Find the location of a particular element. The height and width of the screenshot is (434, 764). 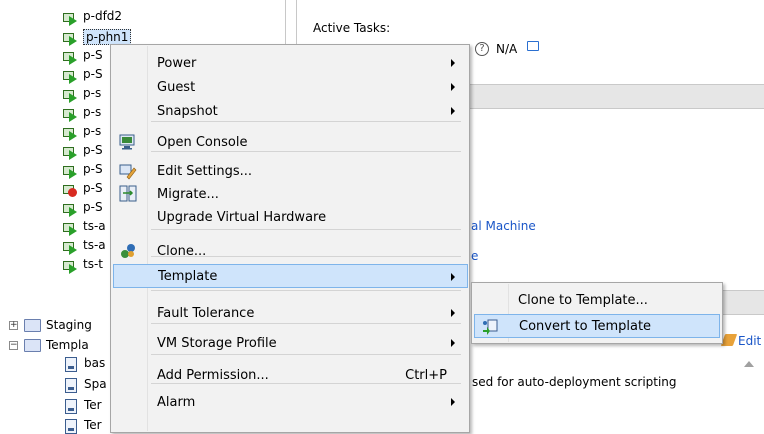

menu-item-label: Alarm is located at coordinates (176, 402).